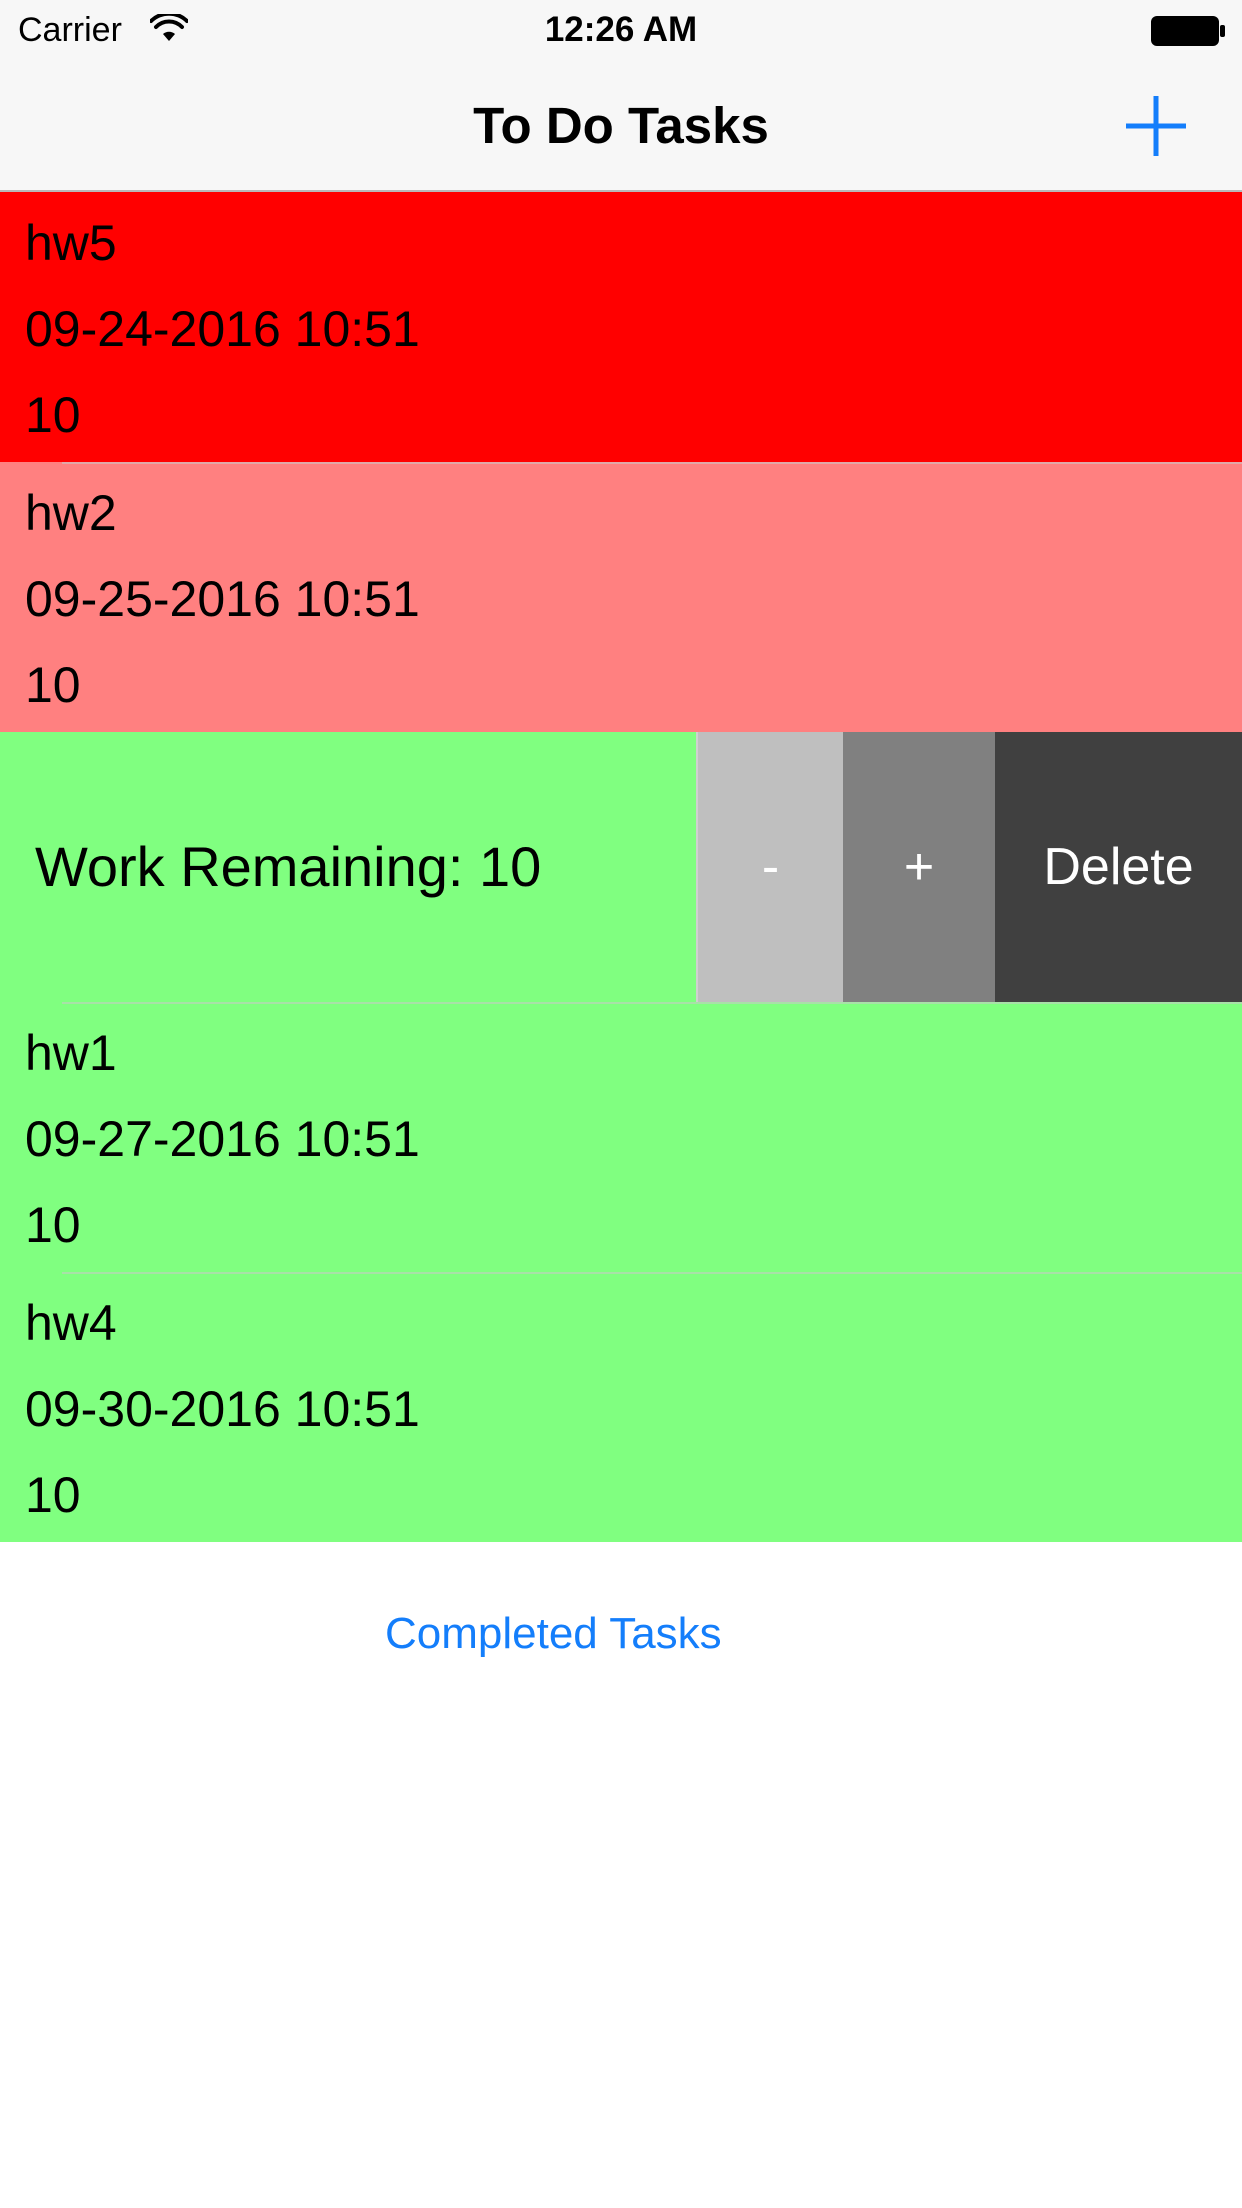 The width and height of the screenshot is (1242, 2208). What do you see at coordinates (222, 329) in the screenshot?
I see `task-due-date: 09-24-2016 10:51` at bounding box center [222, 329].